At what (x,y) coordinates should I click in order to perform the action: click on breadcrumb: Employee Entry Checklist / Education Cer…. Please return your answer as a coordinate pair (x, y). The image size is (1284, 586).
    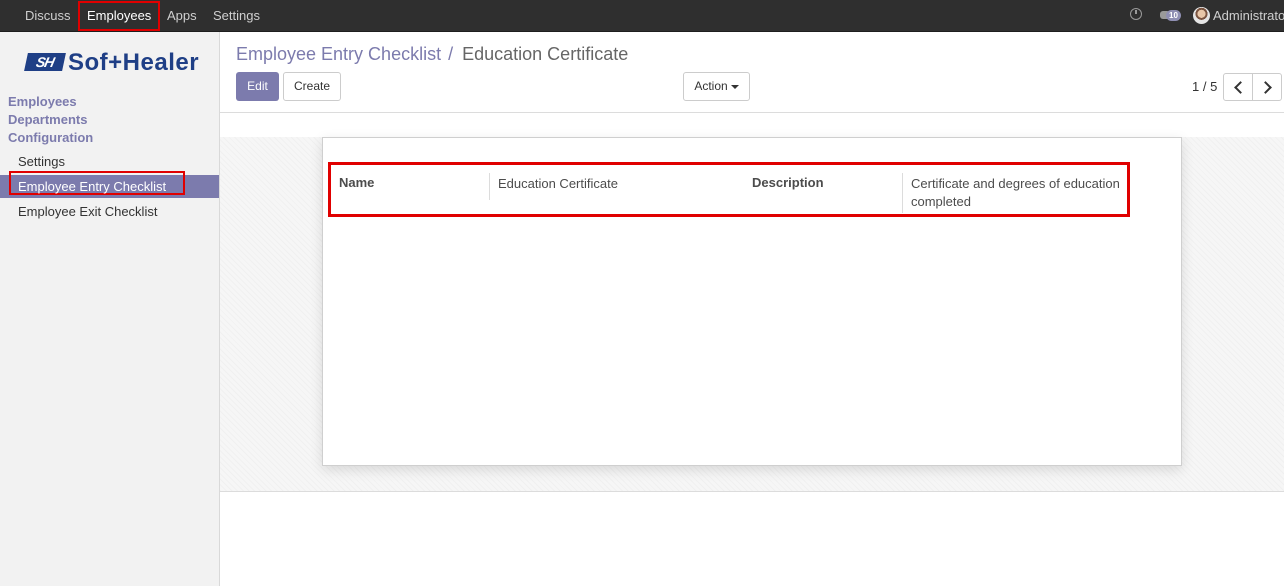
    Looking at the image, I should click on (432, 54).